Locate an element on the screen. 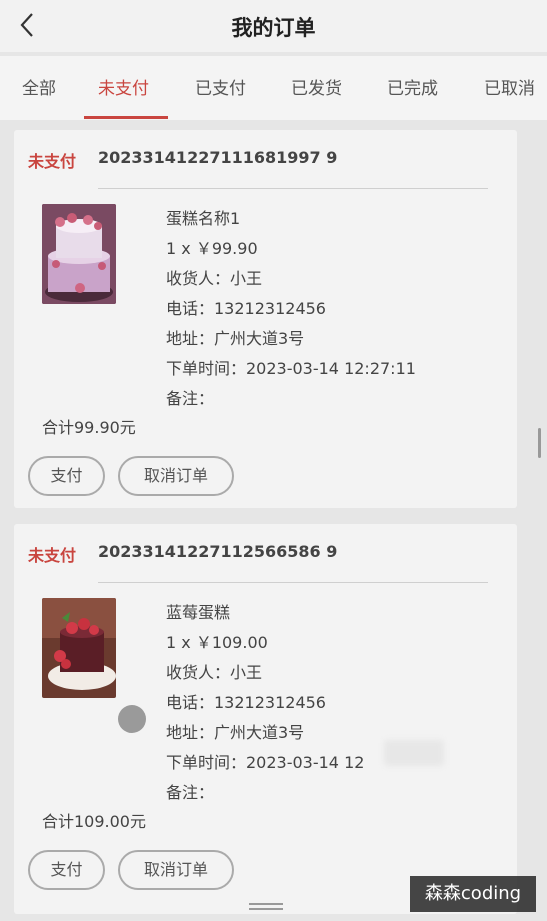 Image resolution: width=547 pixels, height=921 pixels. quantity-price: 1 x ￥109.00 is located at coordinates (217, 642).